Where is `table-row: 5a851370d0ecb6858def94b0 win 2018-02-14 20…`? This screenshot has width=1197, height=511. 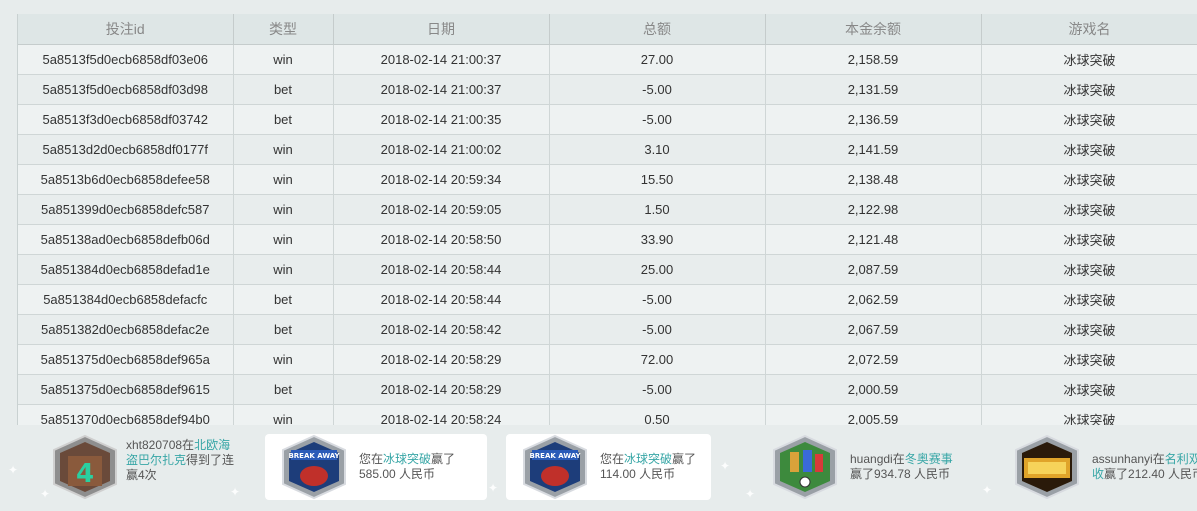
table-row: 5a851370d0ecb6858def94b0 win 2018-02-14 20… is located at coordinates (607, 414).